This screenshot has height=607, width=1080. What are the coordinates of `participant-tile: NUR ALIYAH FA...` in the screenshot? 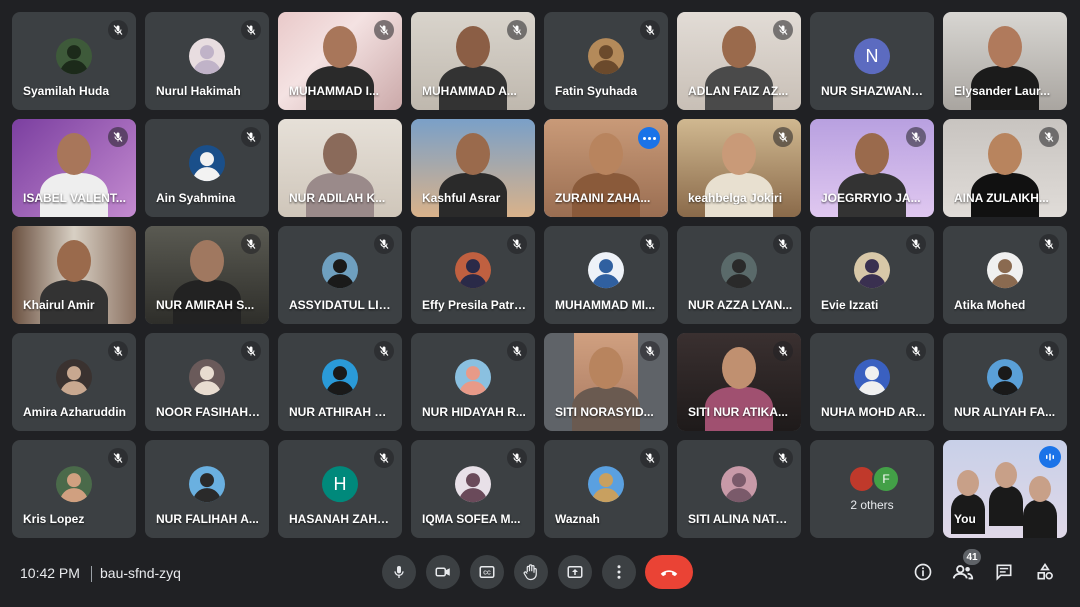 It's located at (1005, 382).